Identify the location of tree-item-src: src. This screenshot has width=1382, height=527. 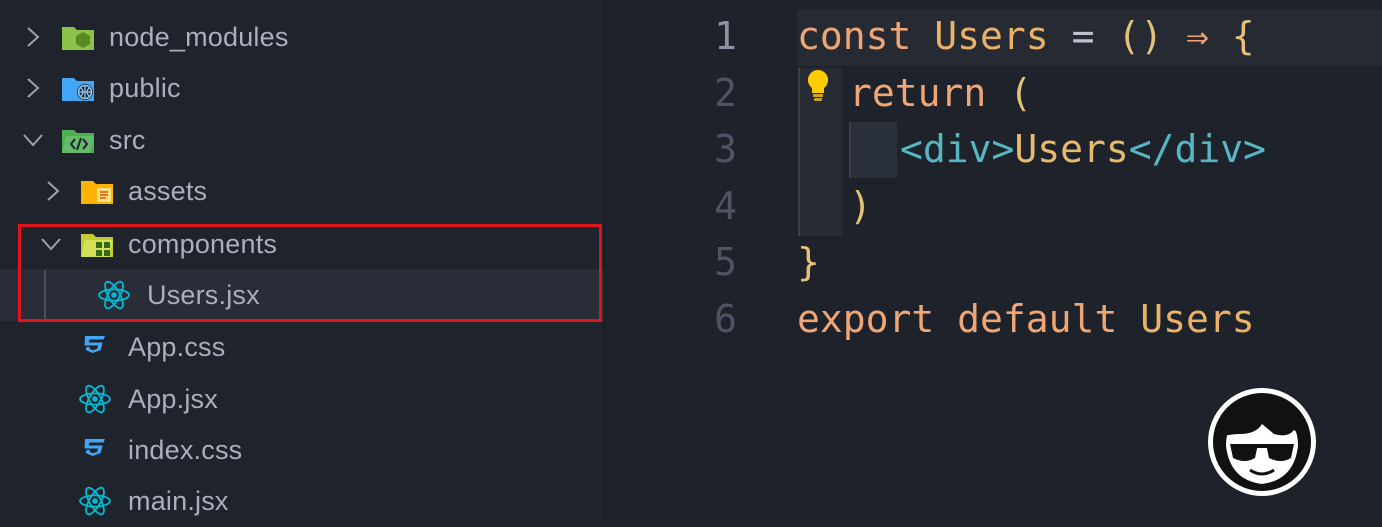
(302, 140).